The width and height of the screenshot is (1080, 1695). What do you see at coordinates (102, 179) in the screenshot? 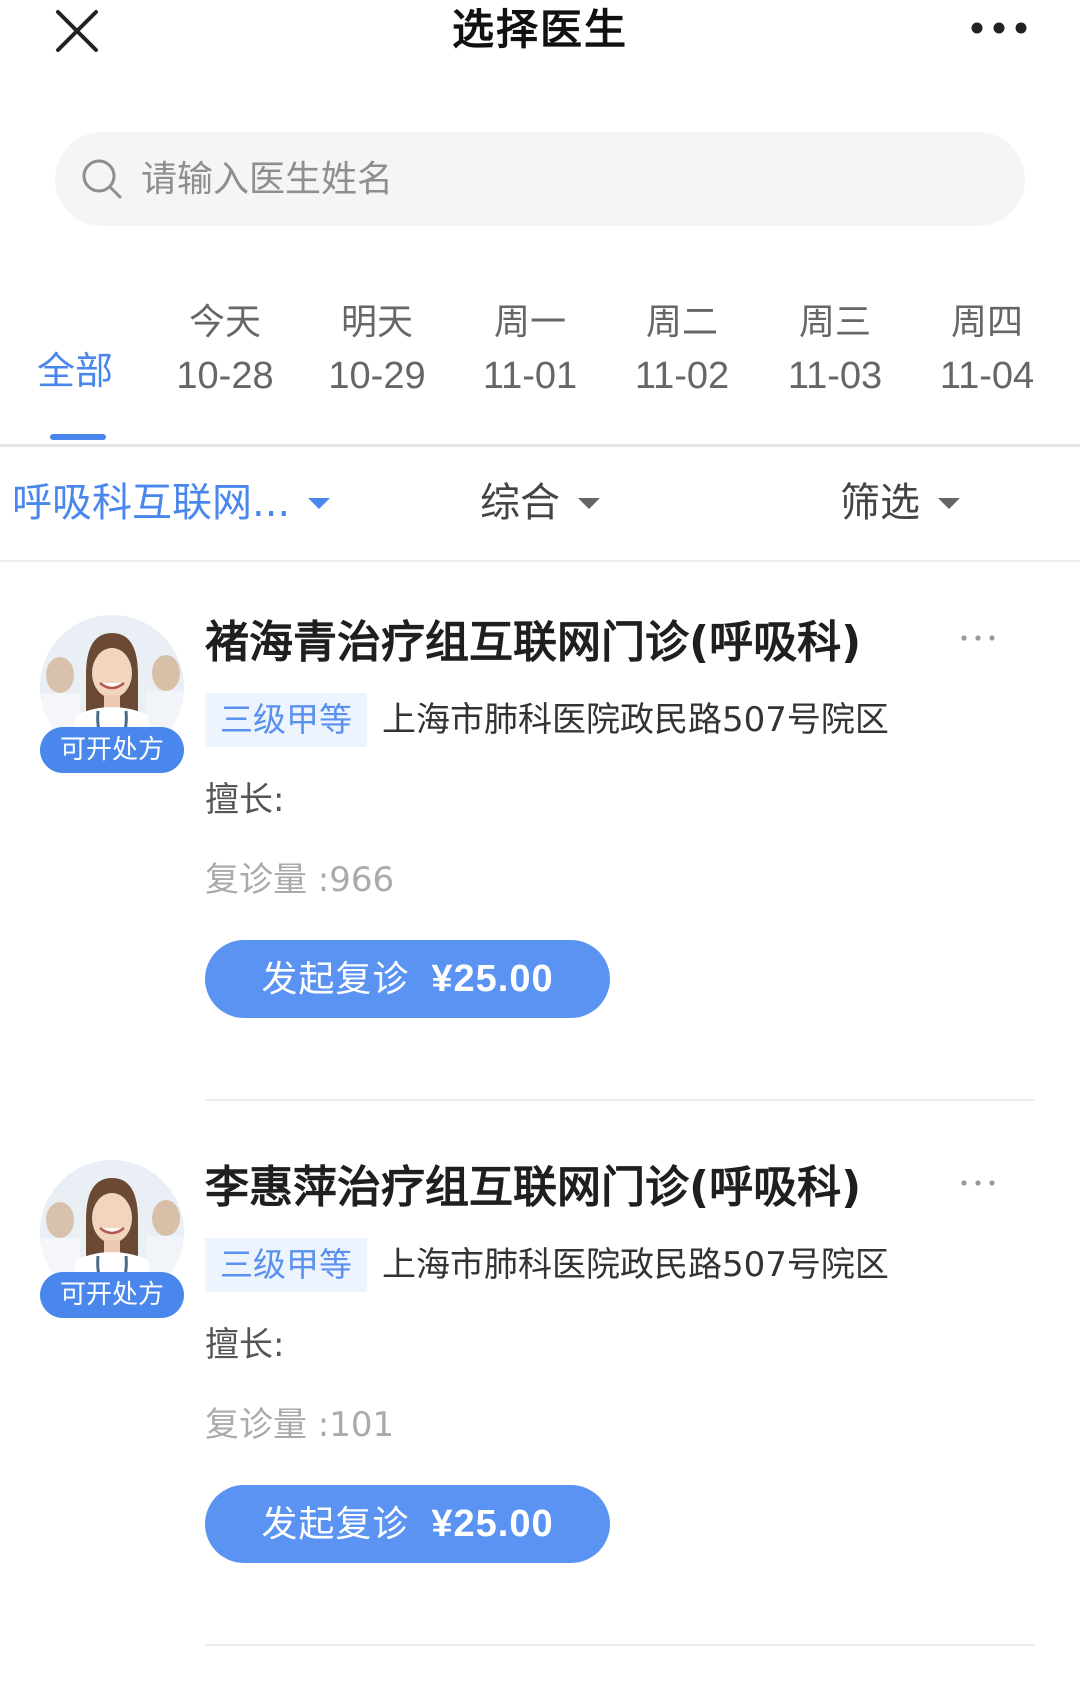
I see `search-icon` at bounding box center [102, 179].